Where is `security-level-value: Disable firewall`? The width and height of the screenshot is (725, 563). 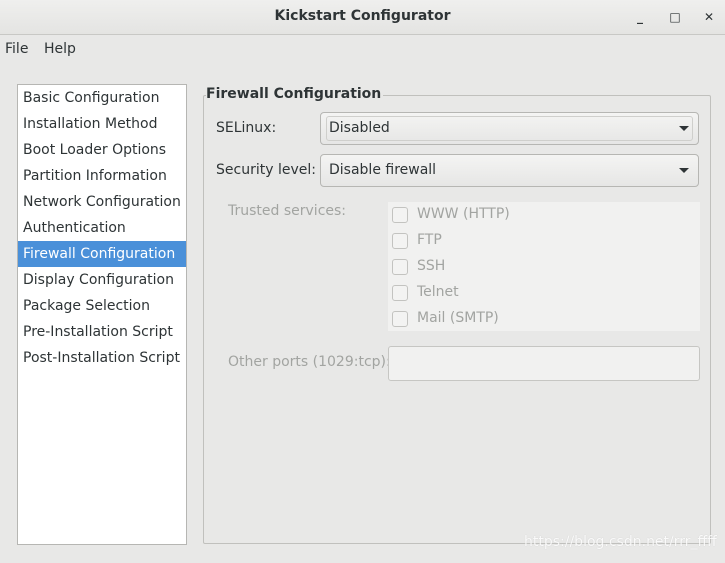 security-level-value: Disable firewall is located at coordinates (383, 170).